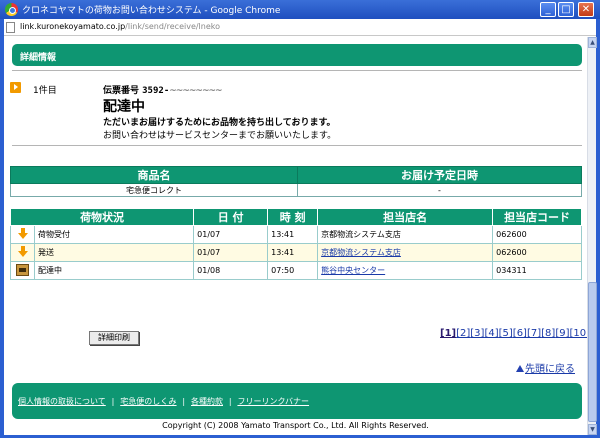 This screenshot has height=438, width=600. What do you see at coordinates (102, 217) in the screenshot?
I see `header-status: 荷物状況` at bounding box center [102, 217].